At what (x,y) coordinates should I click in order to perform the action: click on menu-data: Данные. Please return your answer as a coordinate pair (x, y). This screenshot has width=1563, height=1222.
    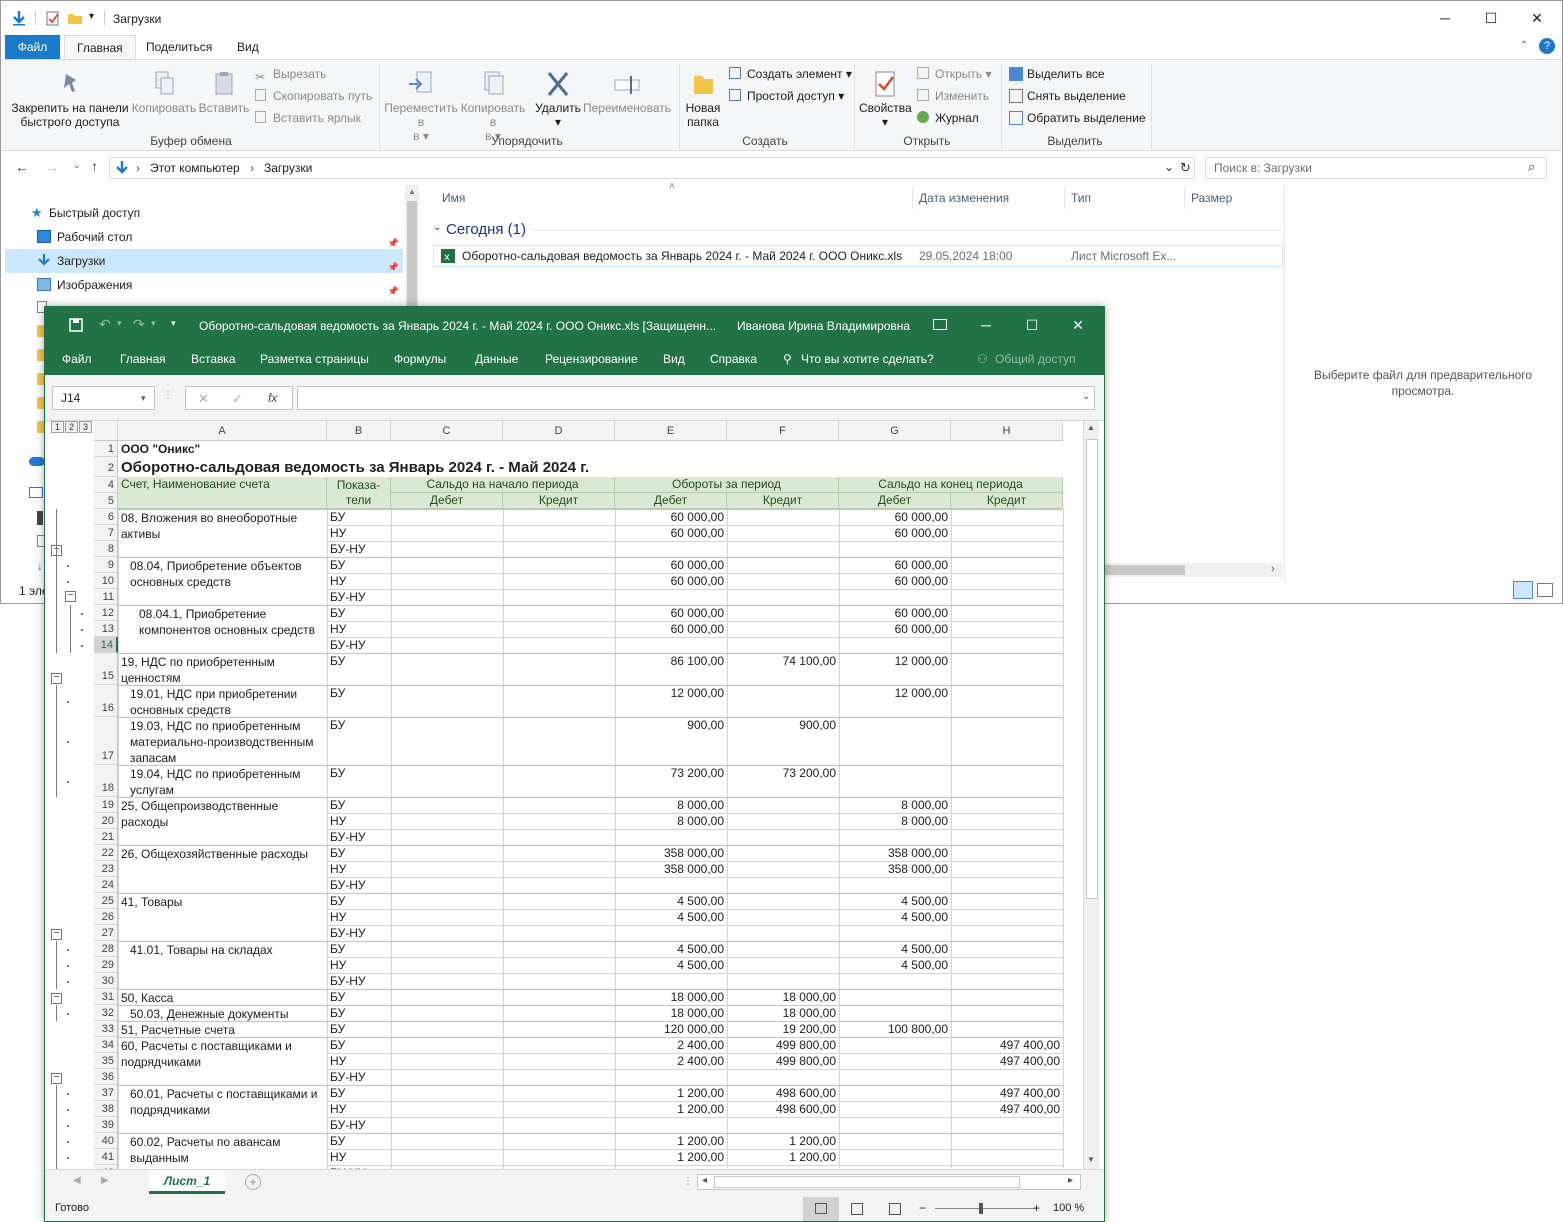
    Looking at the image, I should click on (496, 359).